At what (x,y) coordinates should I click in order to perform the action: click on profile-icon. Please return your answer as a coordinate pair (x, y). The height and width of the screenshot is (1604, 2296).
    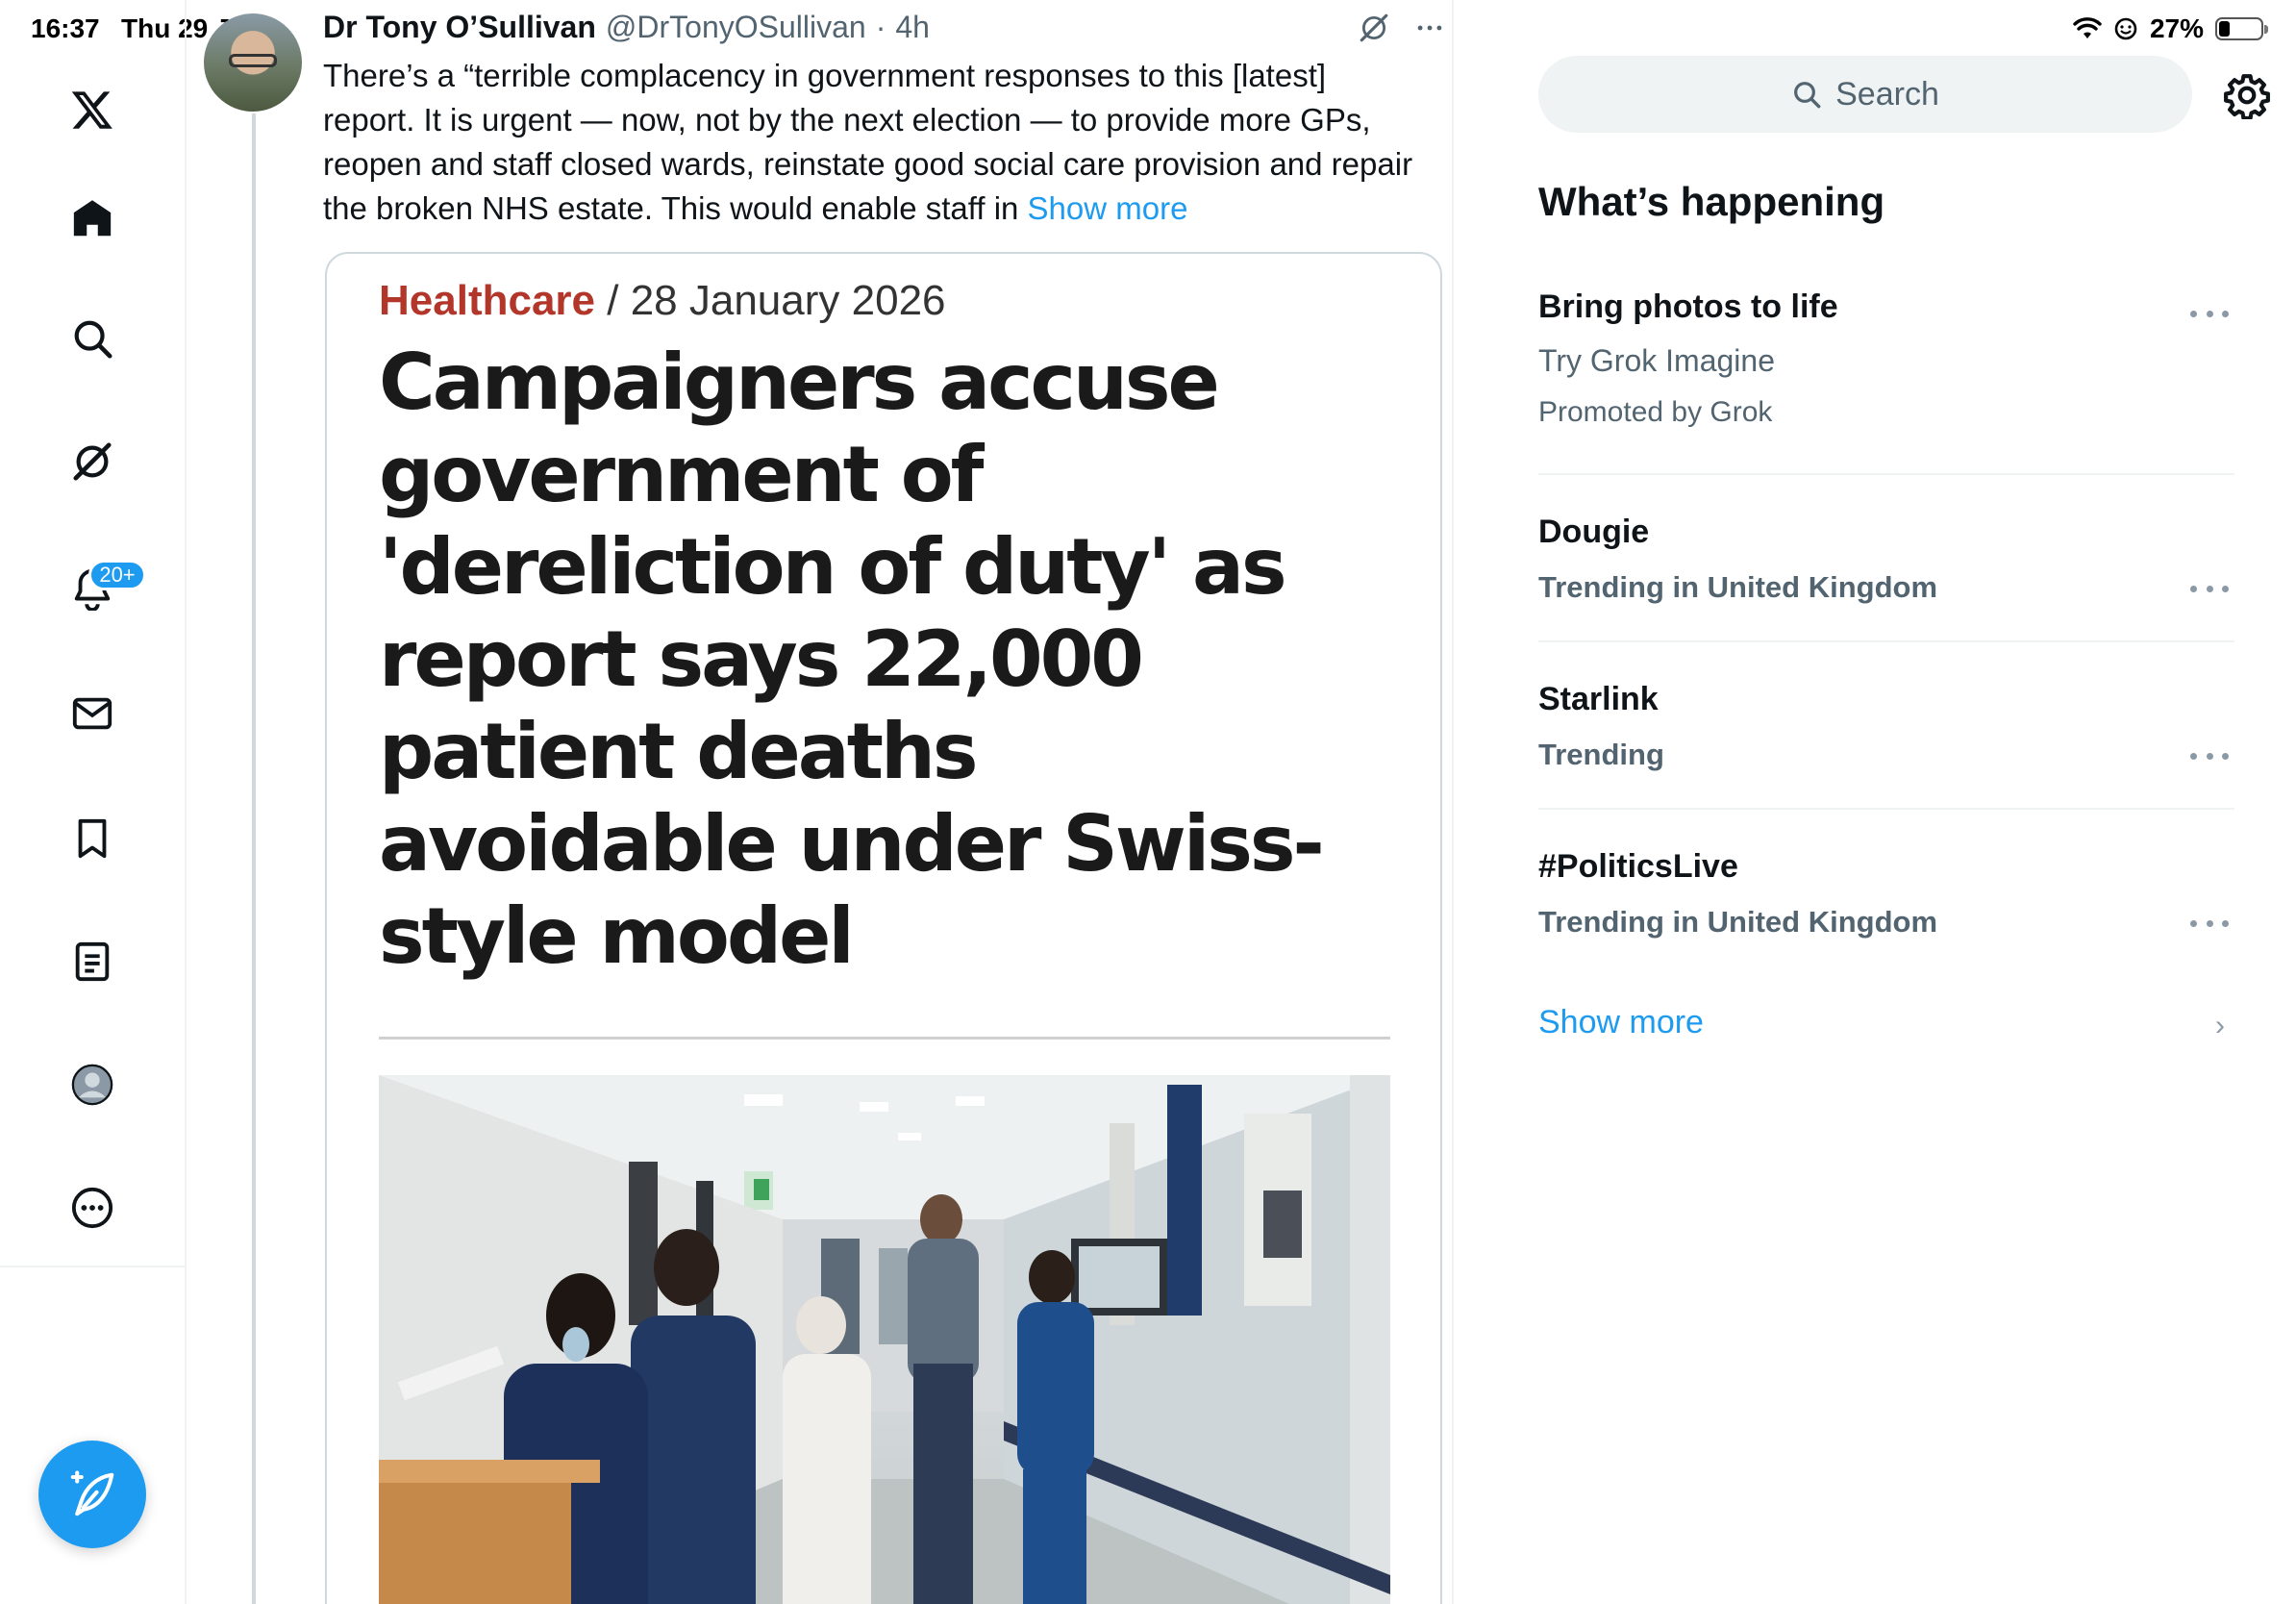
    Looking at the image, I should click on (92, 1085).